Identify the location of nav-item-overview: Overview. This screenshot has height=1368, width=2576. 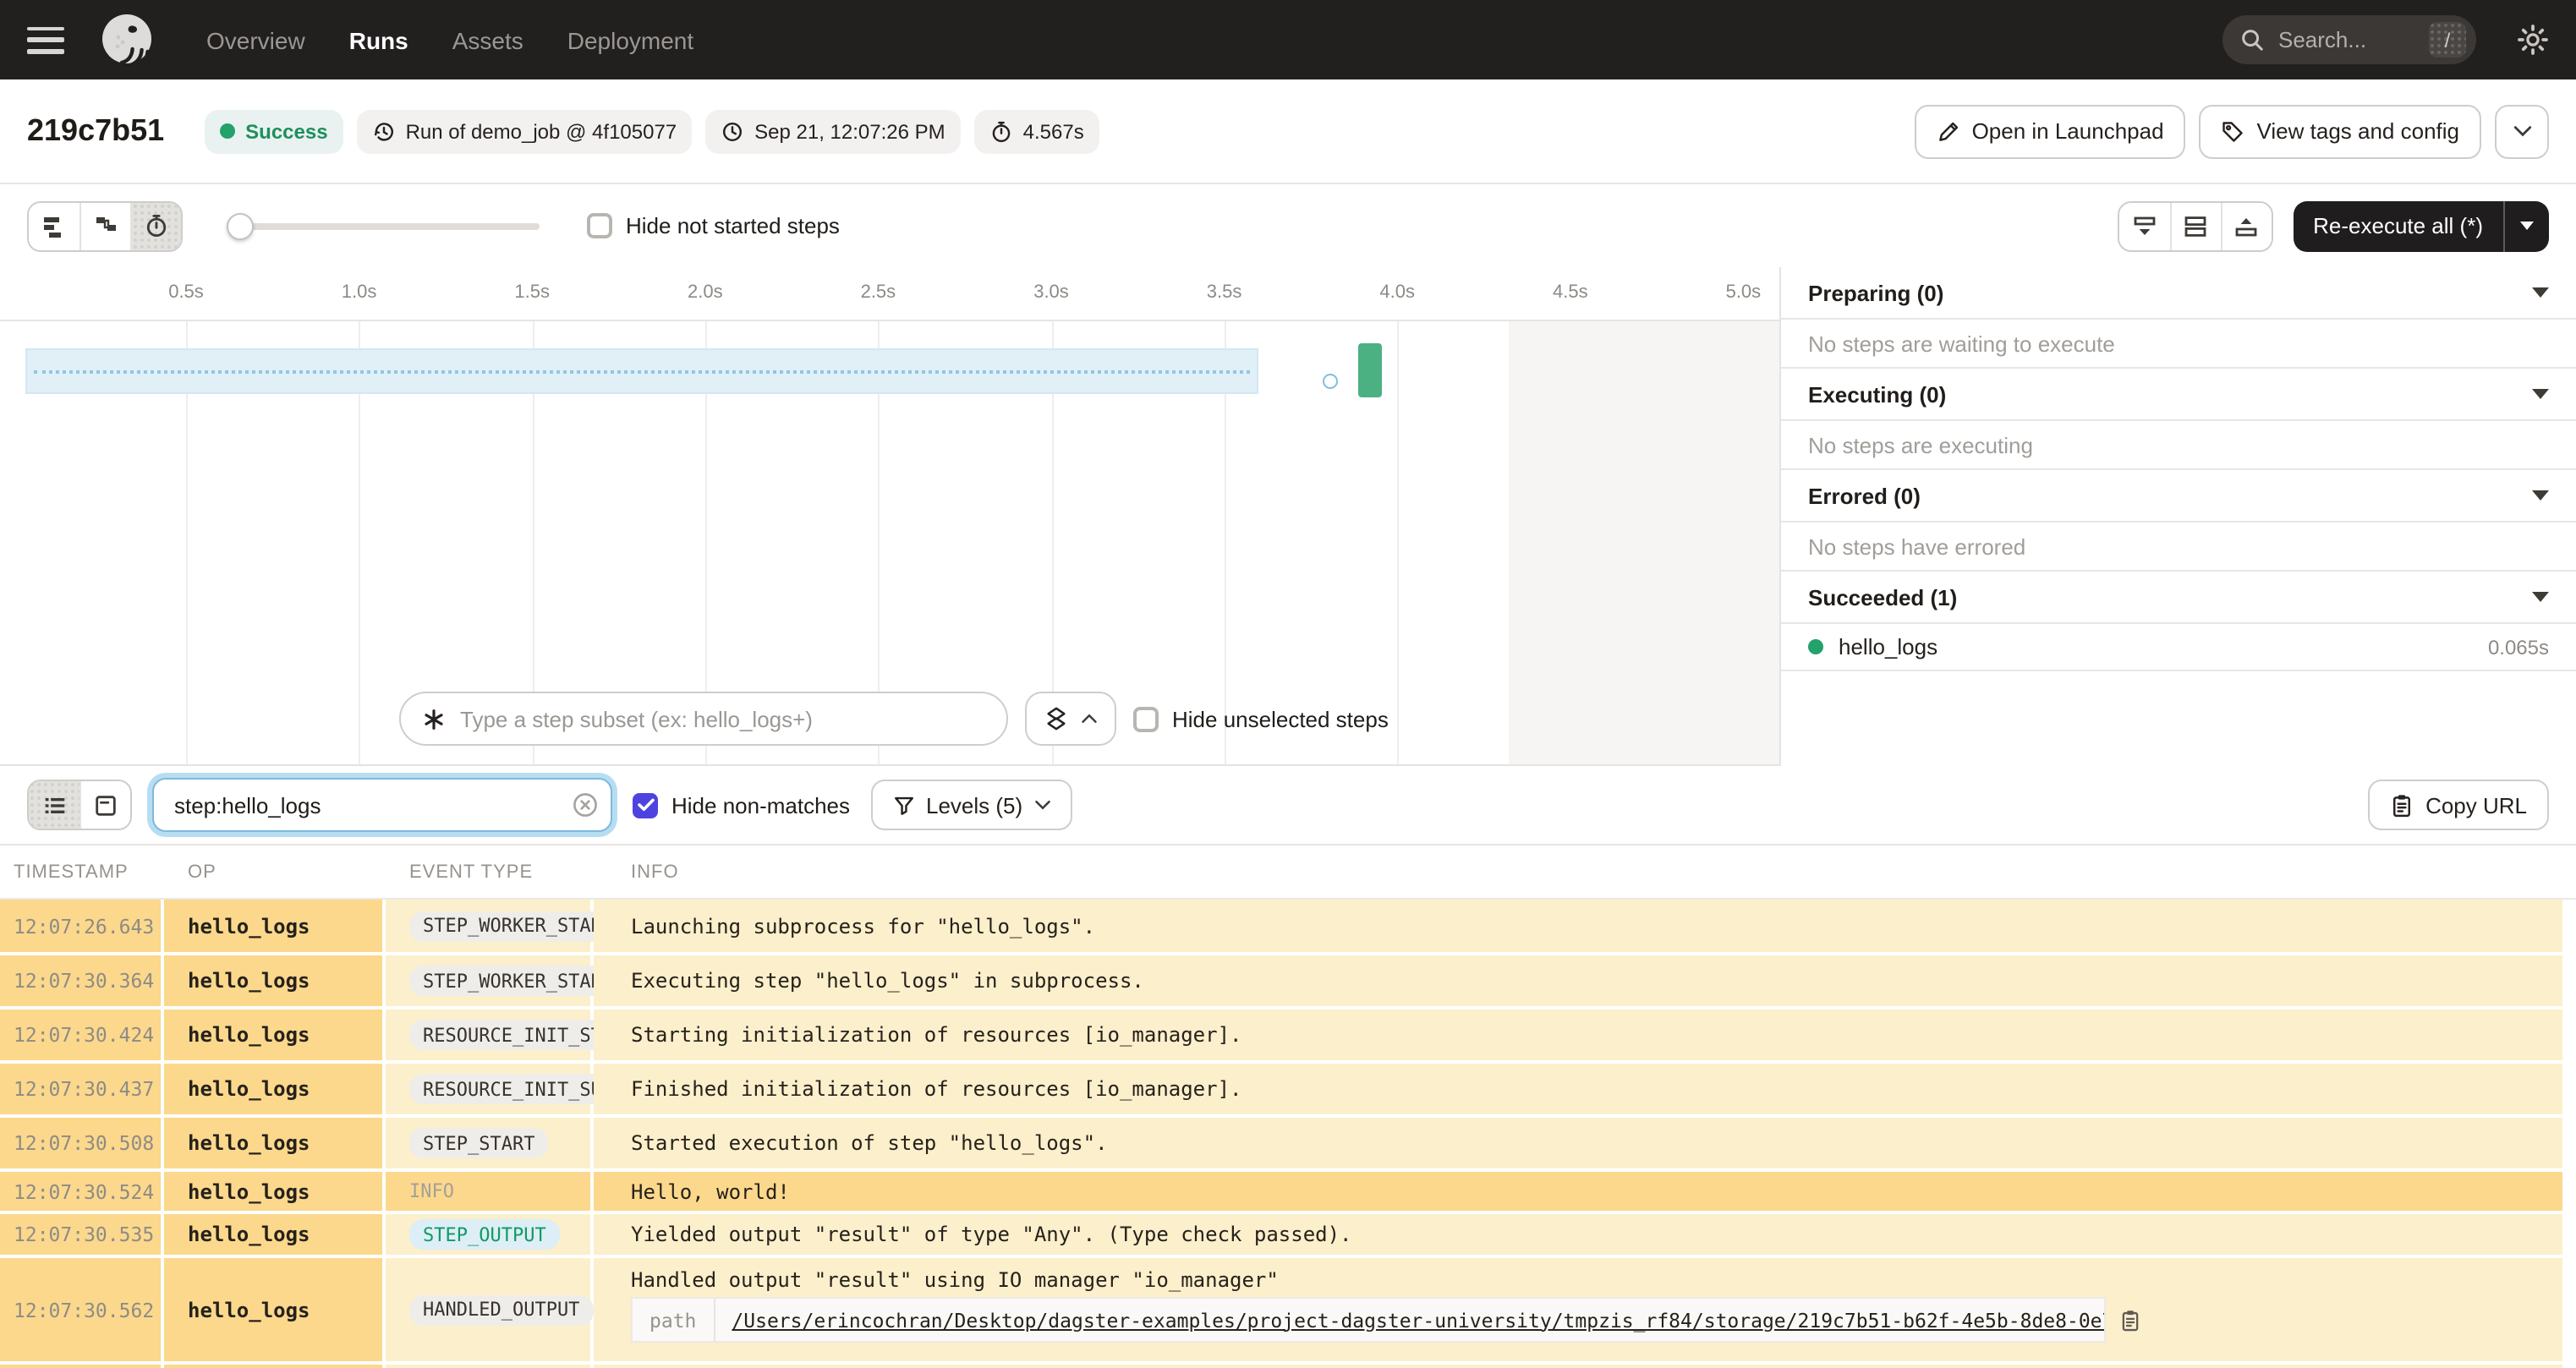
(255, 39).